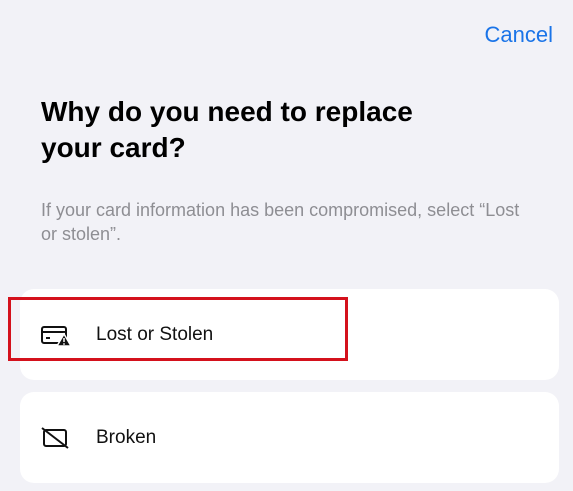 The image size is (573, 491). What do you see at coordinates (519, 35) in the screenshot?
I see `cancel-button: Cancel` at bounding box center [519, 35].